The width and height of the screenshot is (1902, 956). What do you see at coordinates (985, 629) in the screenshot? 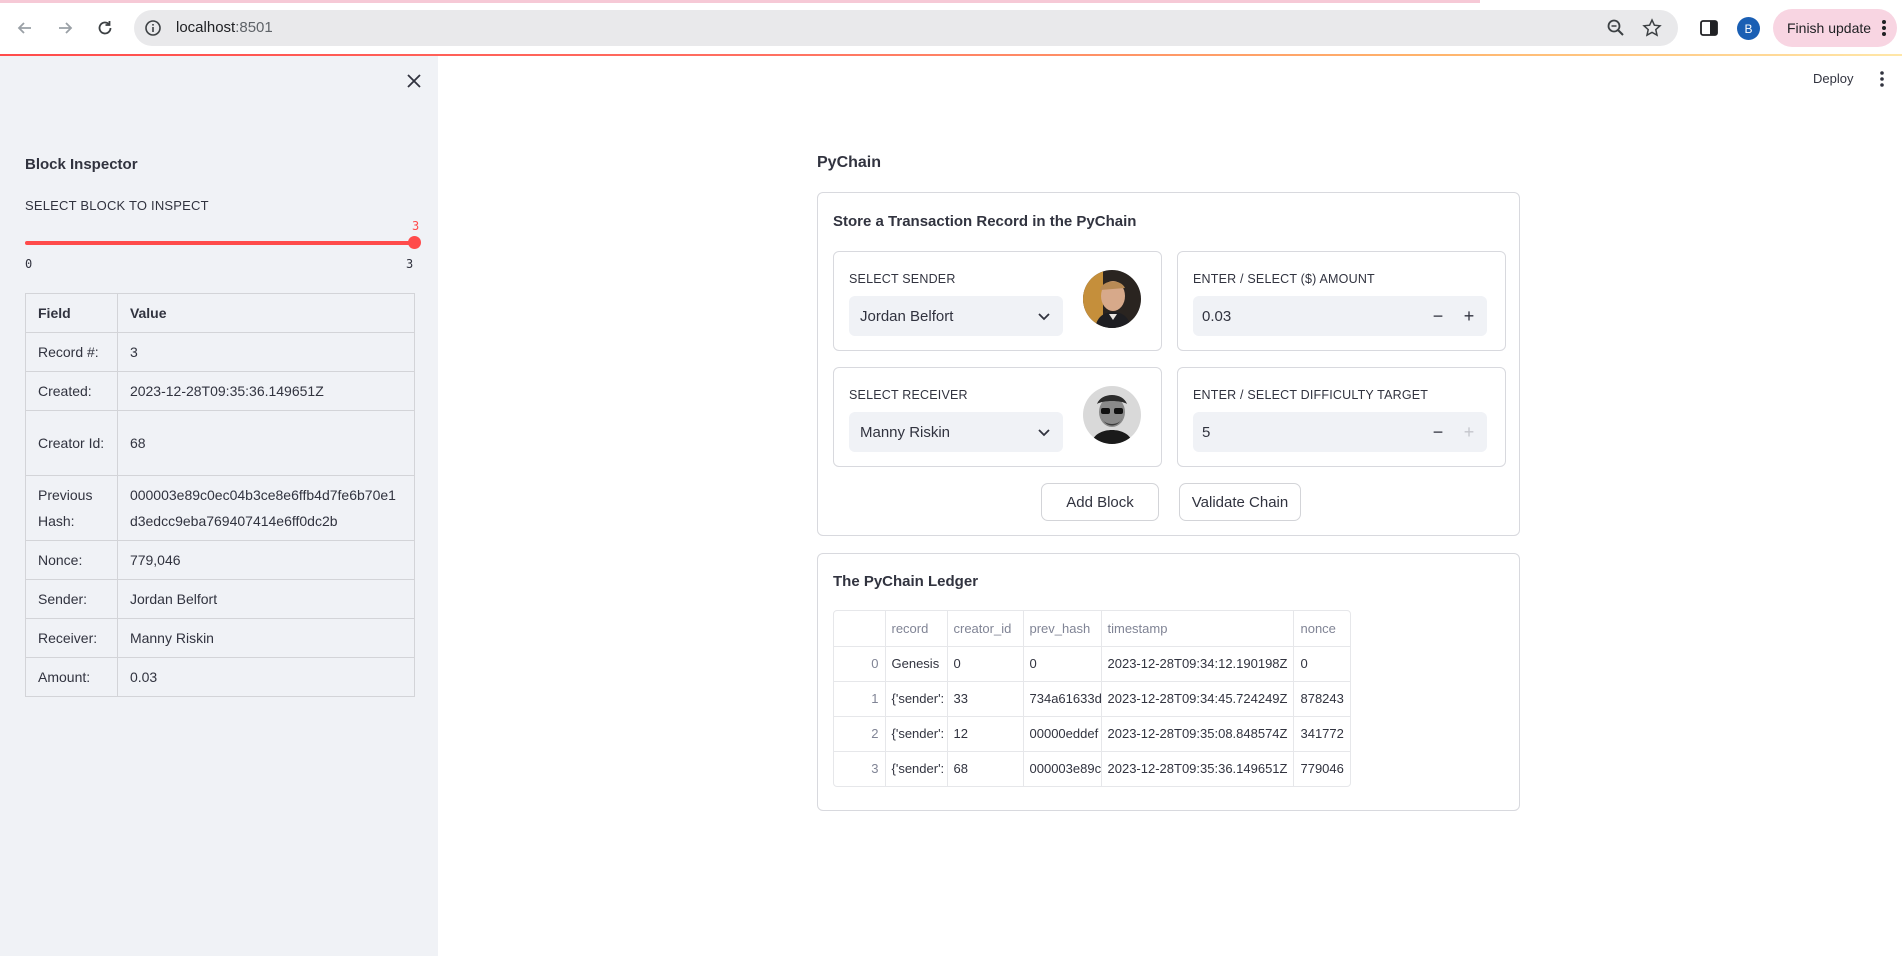
I see `column-header: creator_id` at bounding box center [985, 629].